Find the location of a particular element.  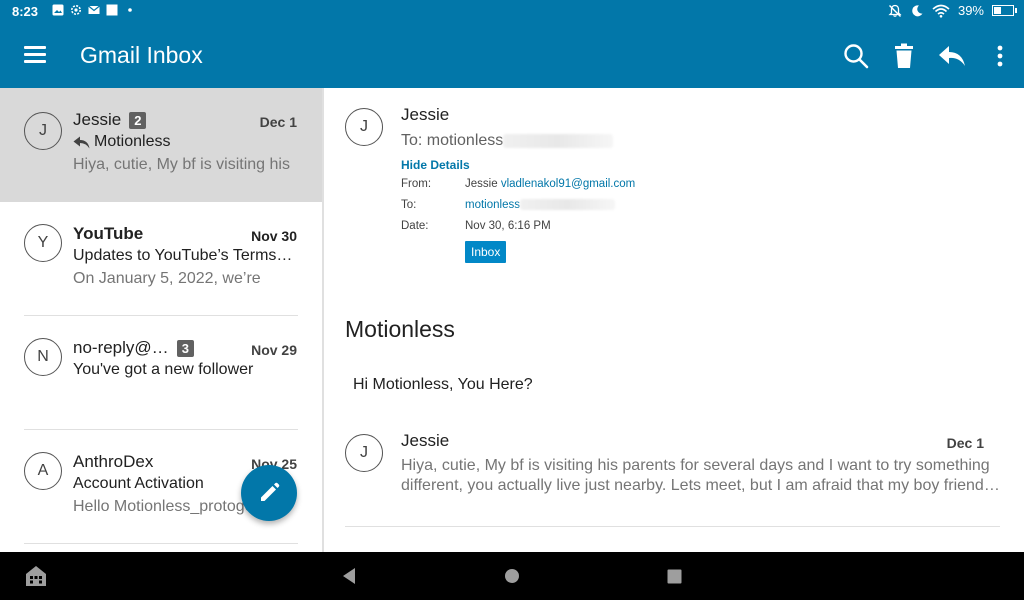

overflow-menu-icon is located at coordinates (1000, 56).